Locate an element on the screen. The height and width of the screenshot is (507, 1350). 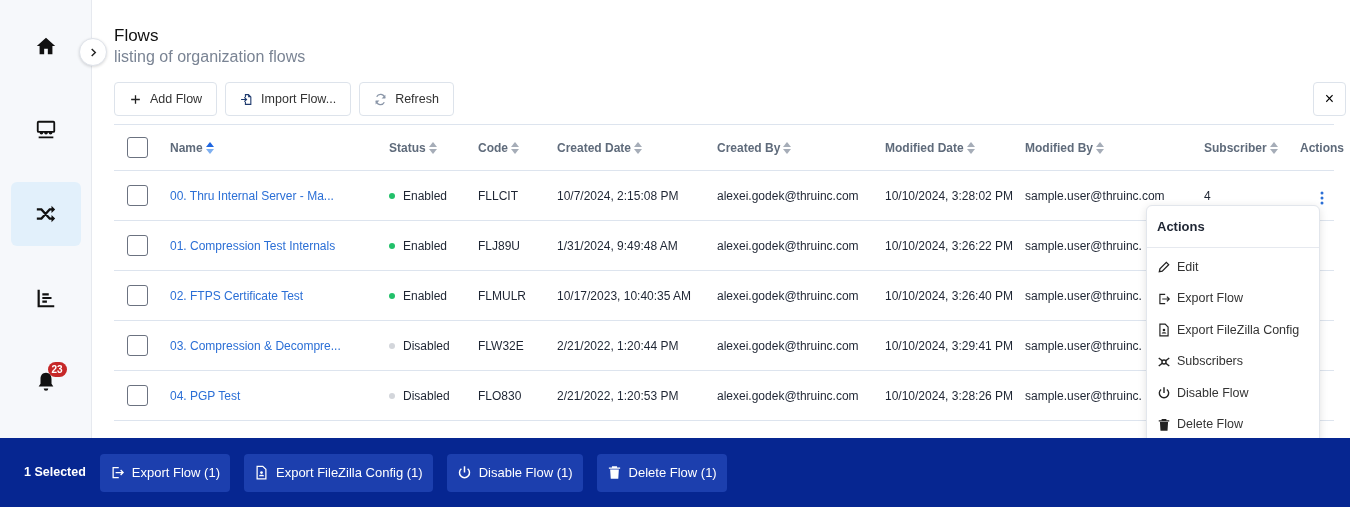
column-header: Created Date is located at coordinates (594, 147).